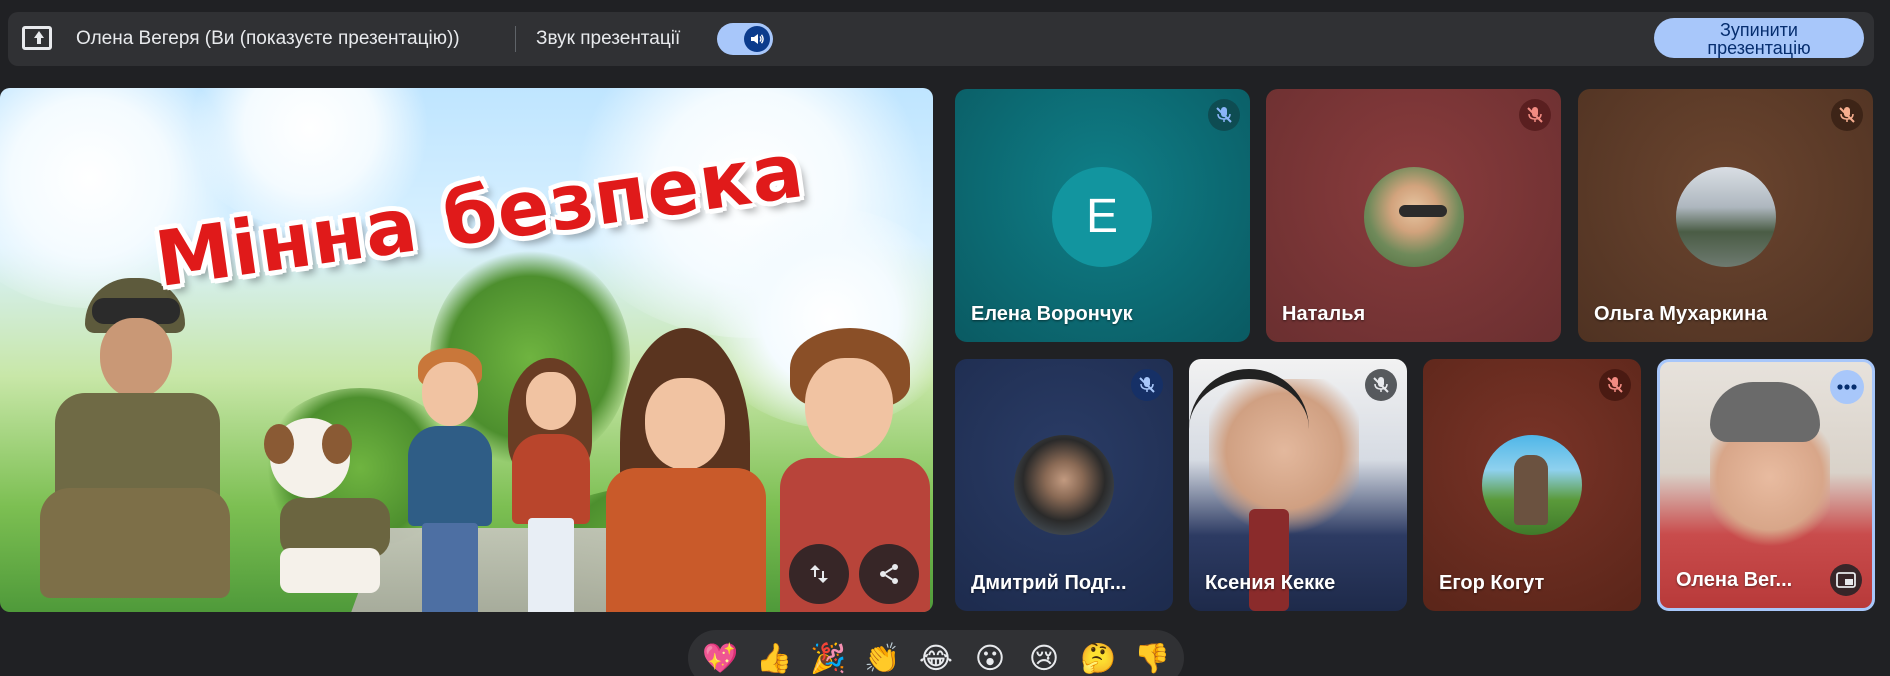  Describe the element at coordinates (1152, 657) in the screenshot. I see `reaction-thumbs-down: 👎` at that location.